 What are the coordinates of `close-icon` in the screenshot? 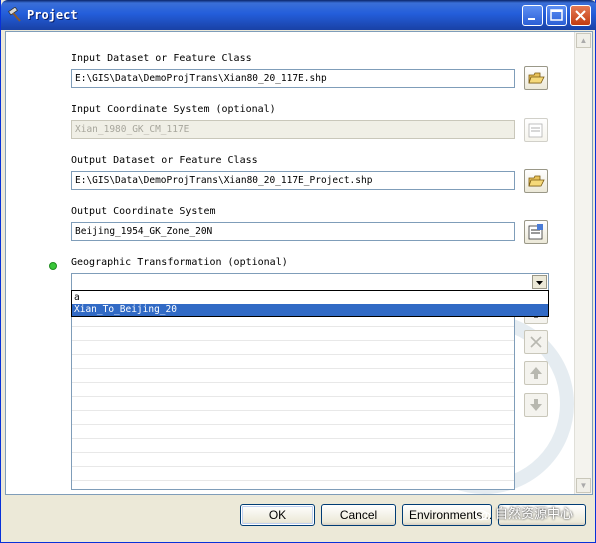 It's located at (580, 15).